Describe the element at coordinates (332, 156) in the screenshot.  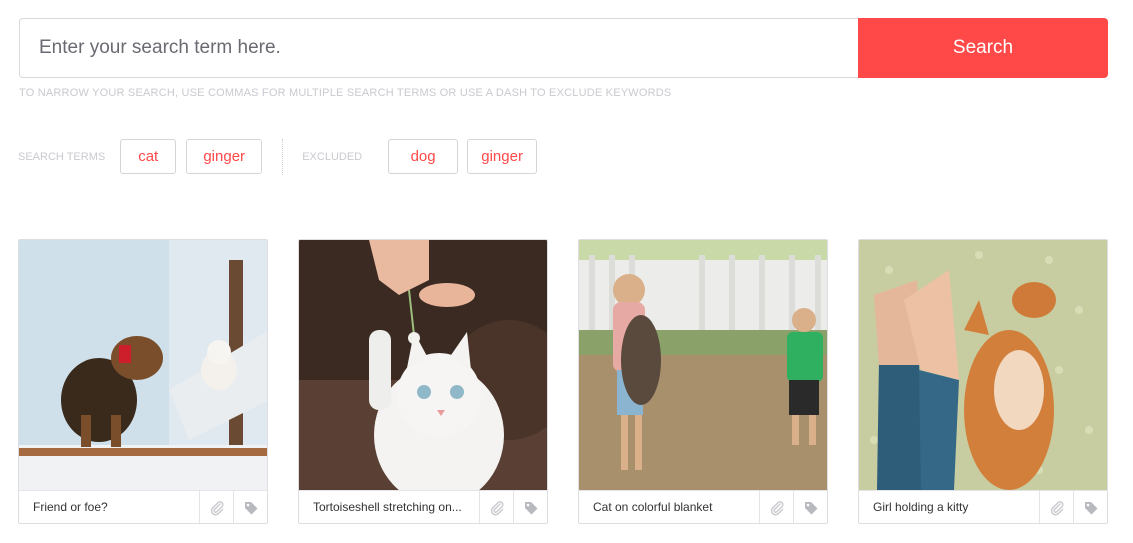
I see `excluded-label: EXCLUDED` at that location.